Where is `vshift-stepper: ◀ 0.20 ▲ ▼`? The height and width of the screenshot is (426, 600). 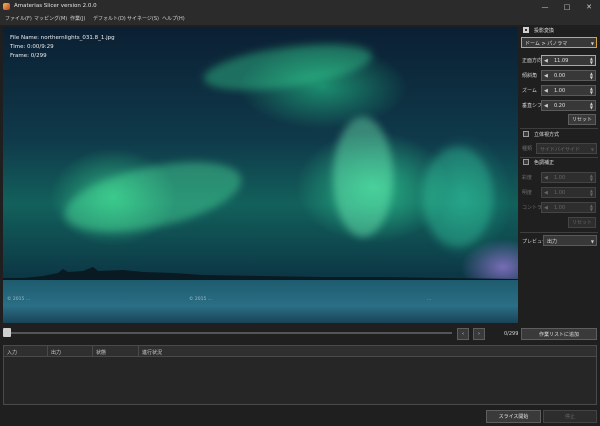 vshift-stepper: ◀ 0.20 ▲ ▼ is located at coordinates (568, 105).